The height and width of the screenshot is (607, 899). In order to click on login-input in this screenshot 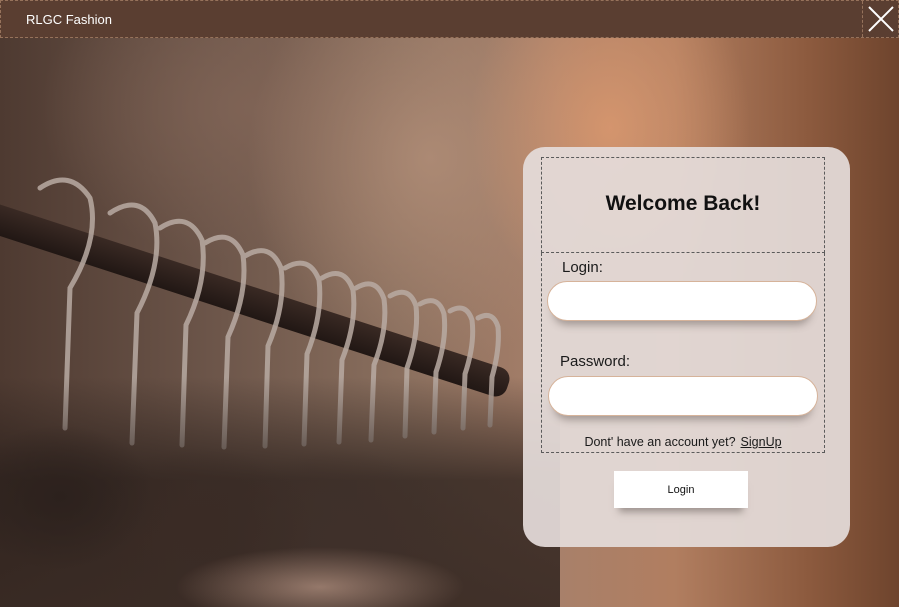, I will do `click(682, 301)`.